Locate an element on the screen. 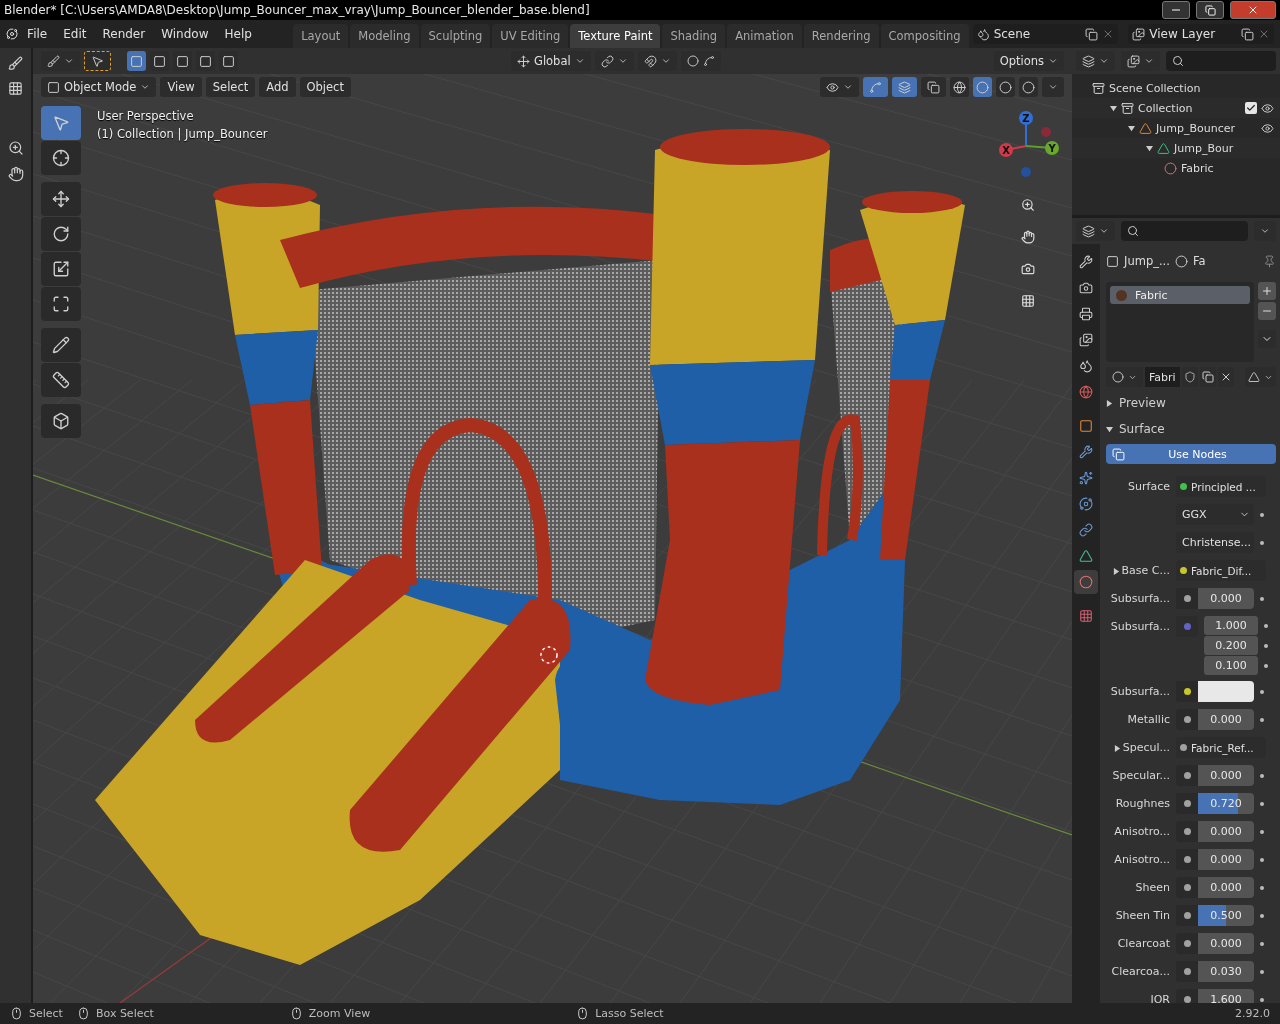  minimize-button is located at coordinates (1176, 10).